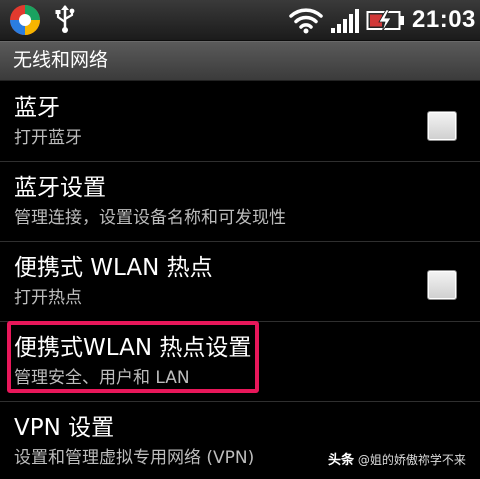  What do you see at coordinates (150, 218) in the screenshot?
I see `item-subtitle: 管理连接，设置设备名称和可发现性` at bounding box center [150, 218].